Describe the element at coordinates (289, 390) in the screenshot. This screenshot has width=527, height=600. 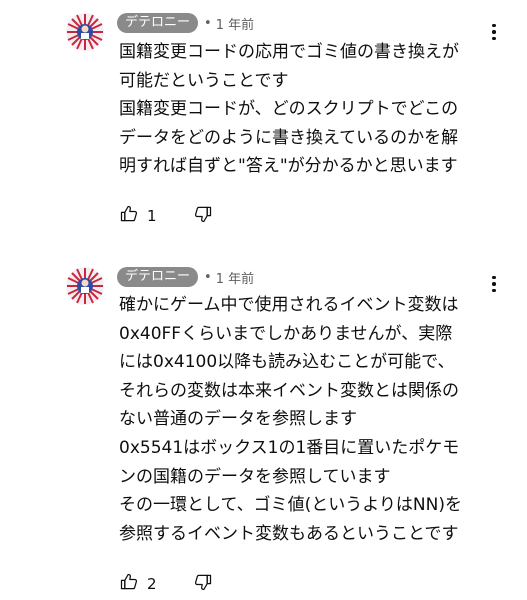
I see `comment-line: それらの変数は本来イベント変数とは関係の` at that location.